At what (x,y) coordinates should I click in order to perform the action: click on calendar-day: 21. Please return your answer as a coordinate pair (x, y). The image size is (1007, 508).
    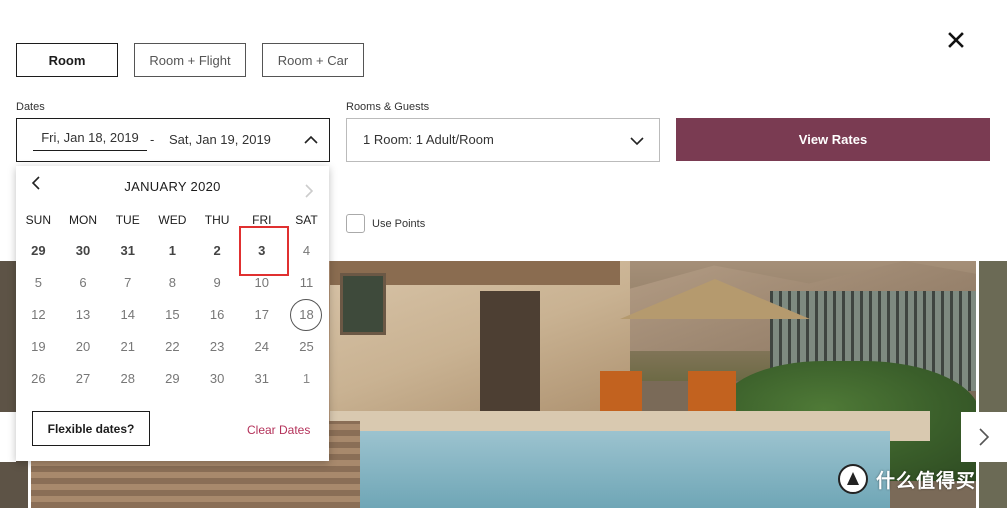
    Looking at the image, I should click on (127, 347).